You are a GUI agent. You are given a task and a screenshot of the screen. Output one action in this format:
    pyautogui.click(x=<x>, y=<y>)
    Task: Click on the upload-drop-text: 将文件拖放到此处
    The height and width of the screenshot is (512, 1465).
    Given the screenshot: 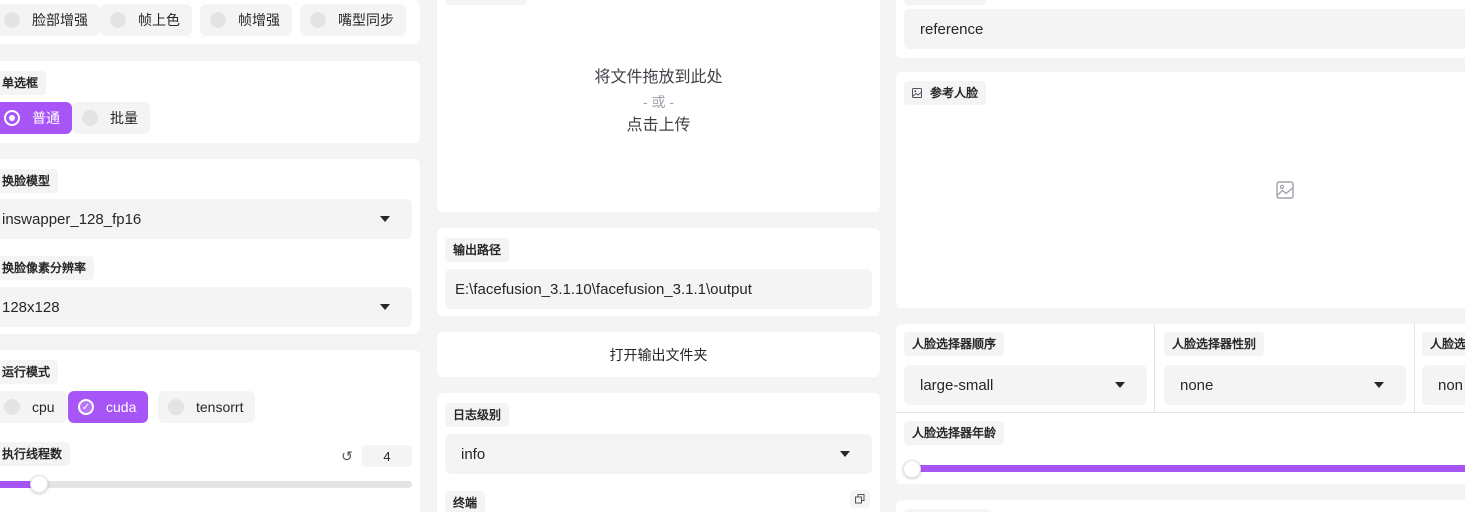 What is the action you would take?
    pyautogui.click(x=658, y=77)
    